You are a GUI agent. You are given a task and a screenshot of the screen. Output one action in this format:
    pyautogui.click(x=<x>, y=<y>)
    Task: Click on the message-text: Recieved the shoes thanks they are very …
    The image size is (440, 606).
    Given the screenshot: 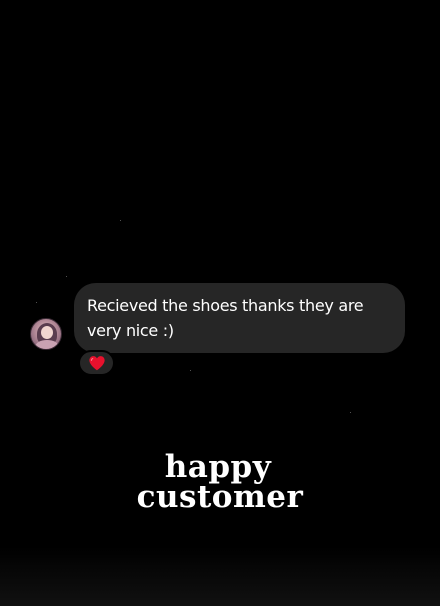 What is the action you would take?
    pyautogui.click(x=225, y=318)
    